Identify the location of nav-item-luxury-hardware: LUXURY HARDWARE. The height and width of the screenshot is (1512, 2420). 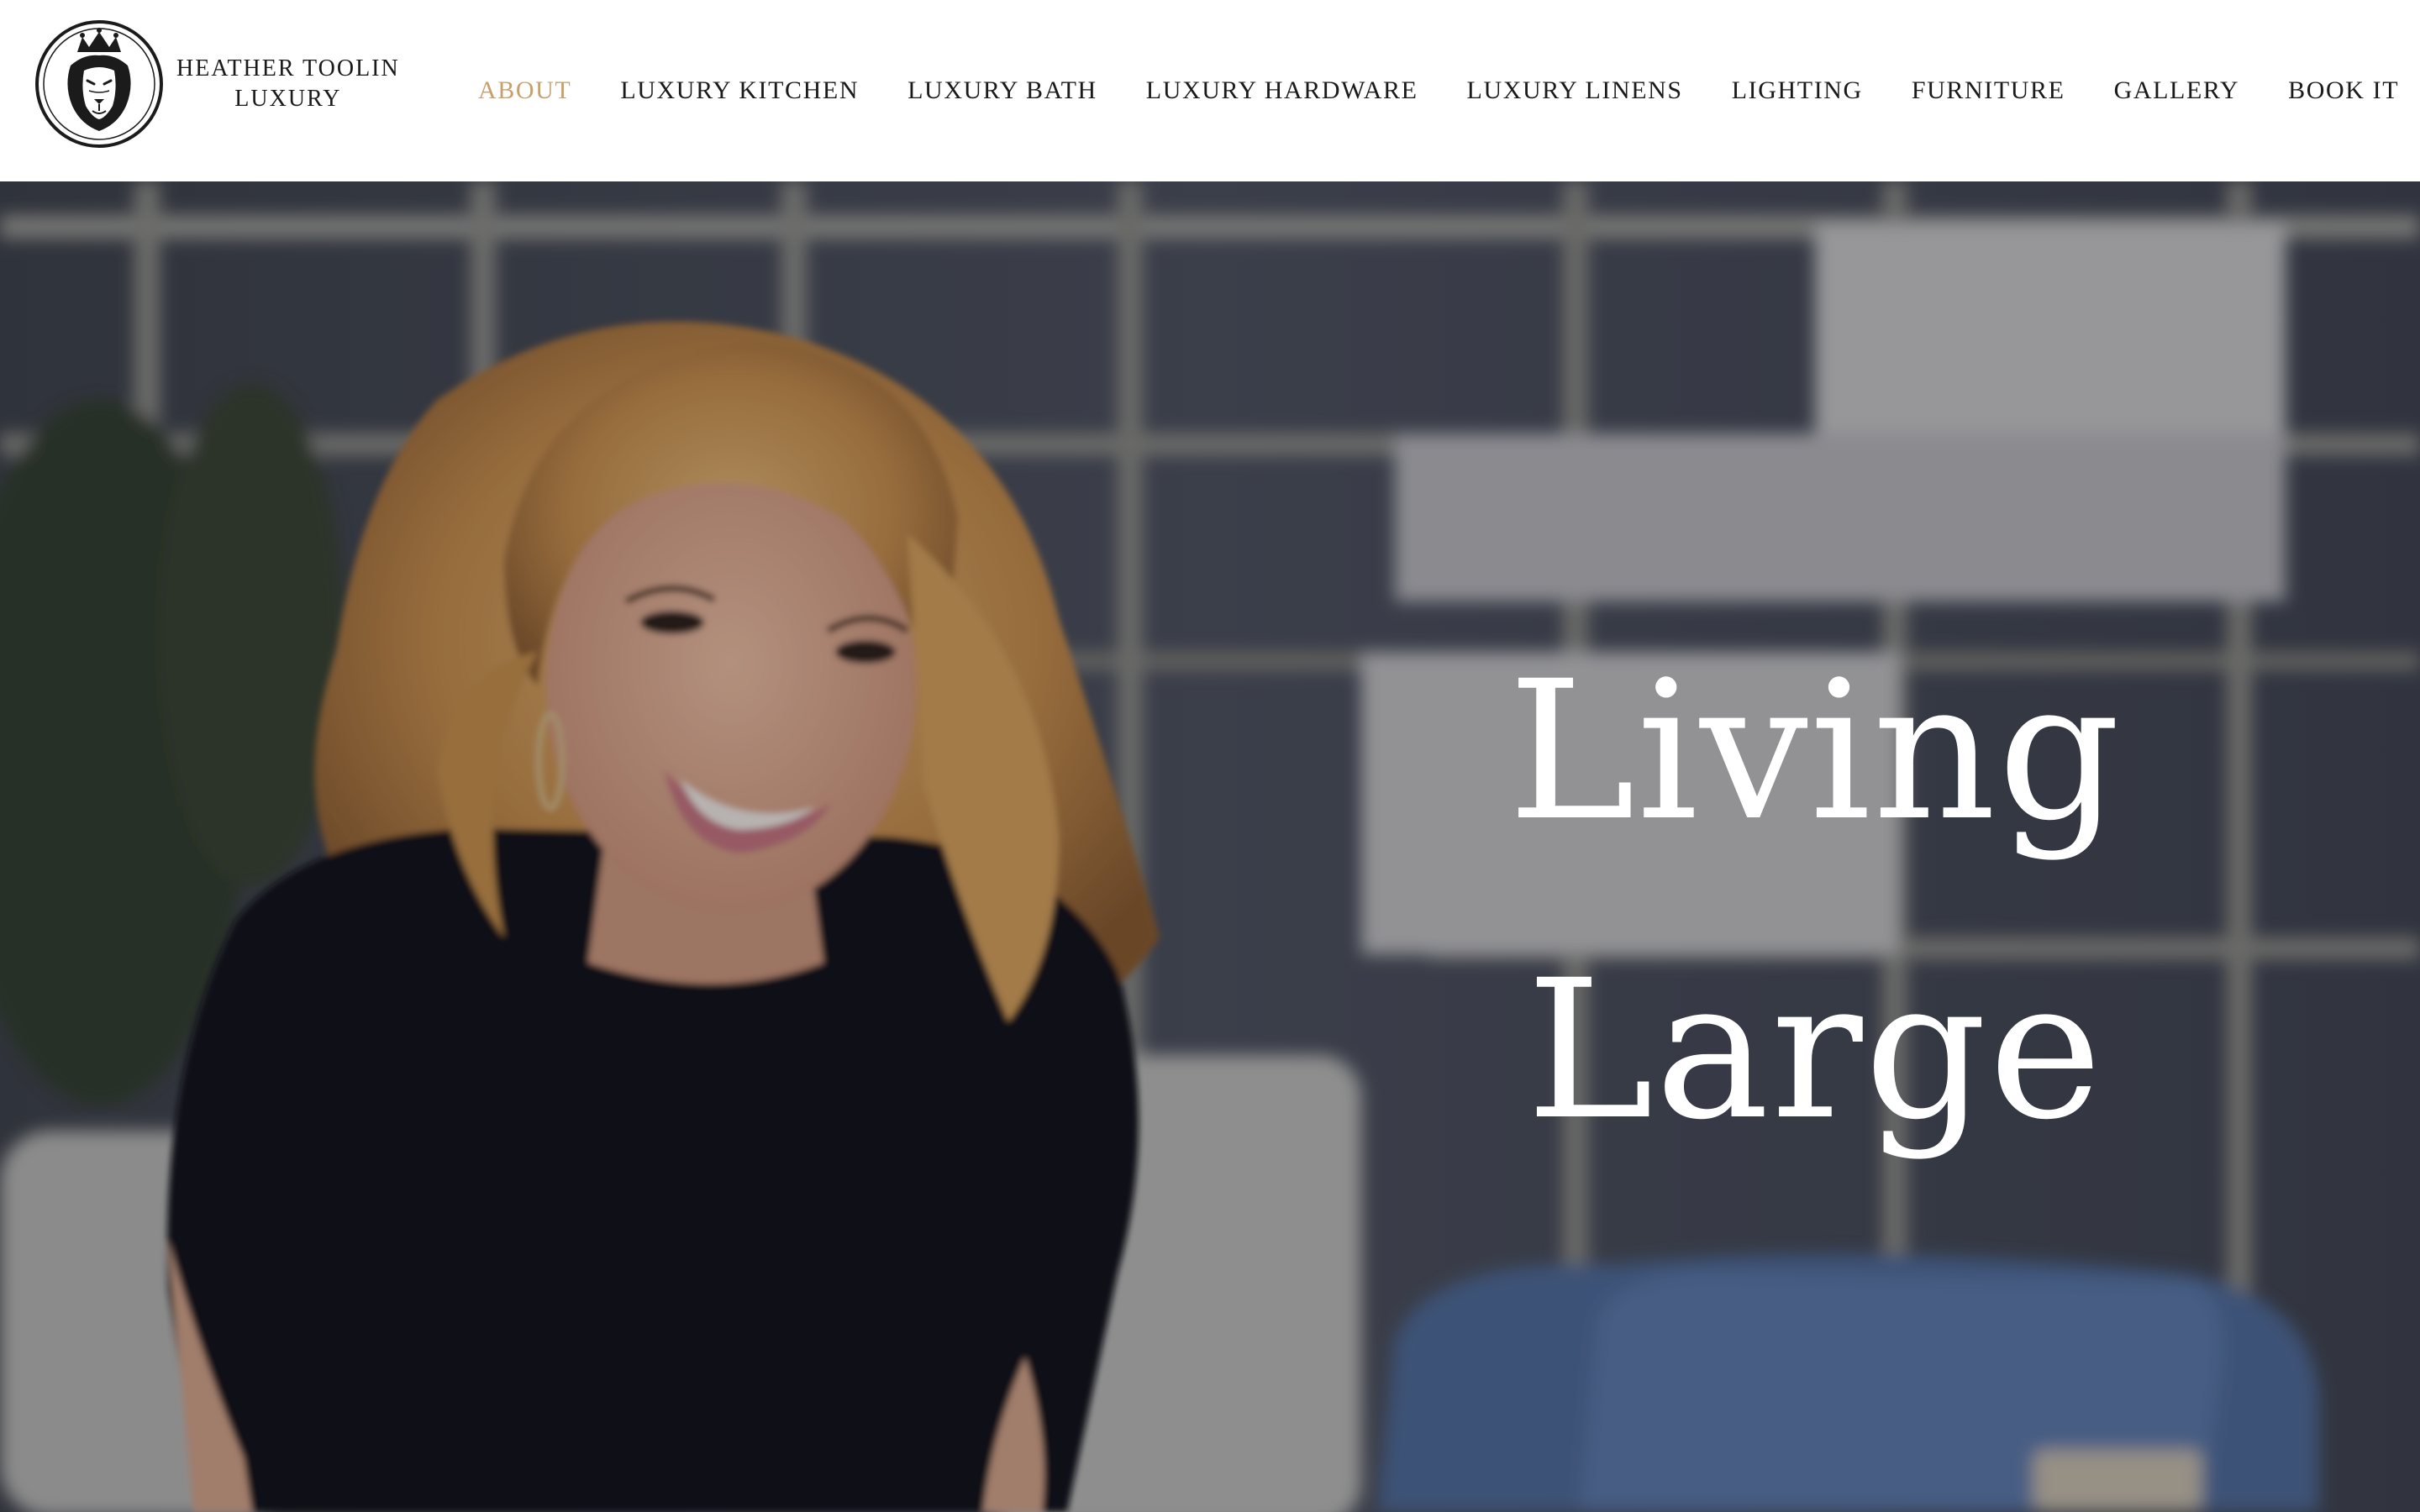
(1282, 90).